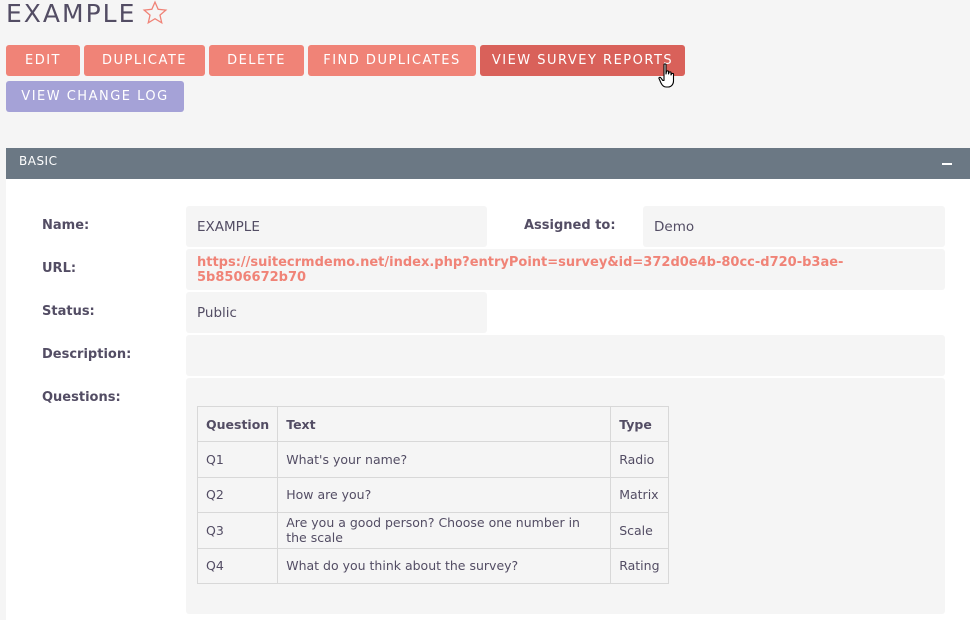 This screenshot has height=620, width=970. What do you see at coordinates (59, 268) in the screenshot?
I see `url-label: URL:` at bounding box center [59, 268].